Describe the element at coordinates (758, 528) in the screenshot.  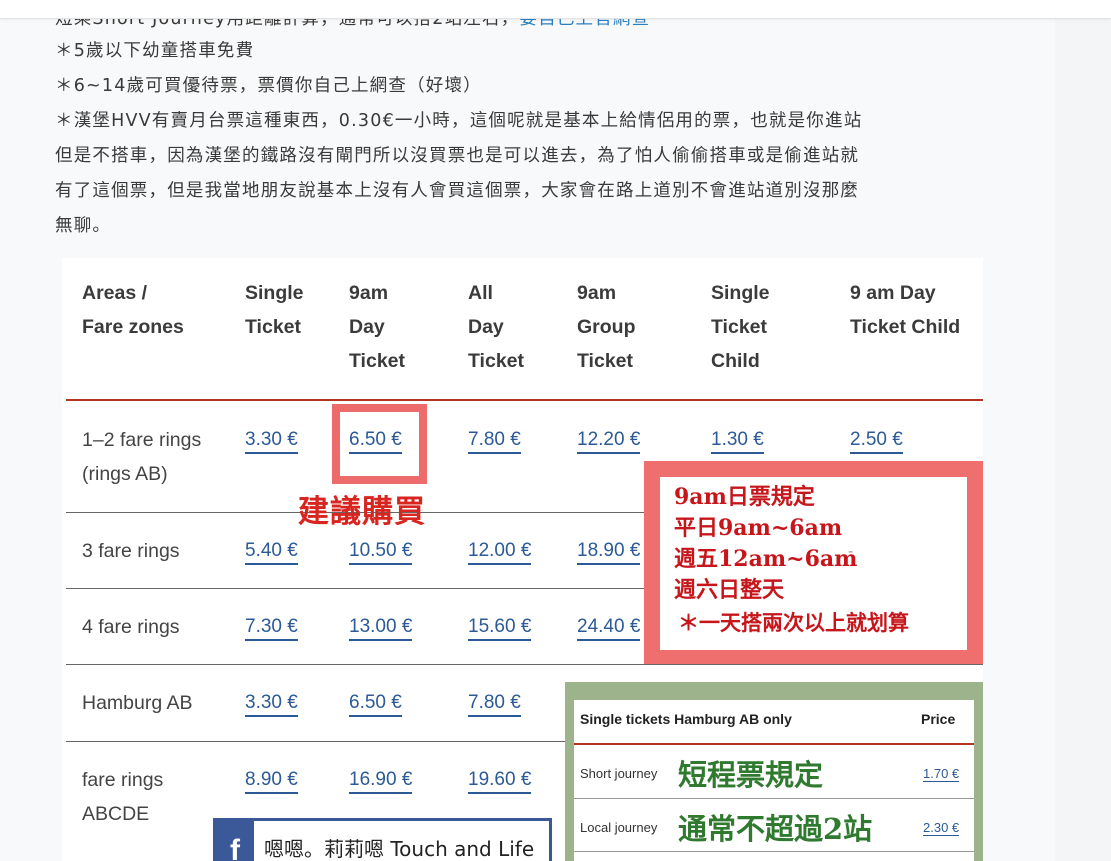
I see `rule-line: 平日9am~6am` at that location.